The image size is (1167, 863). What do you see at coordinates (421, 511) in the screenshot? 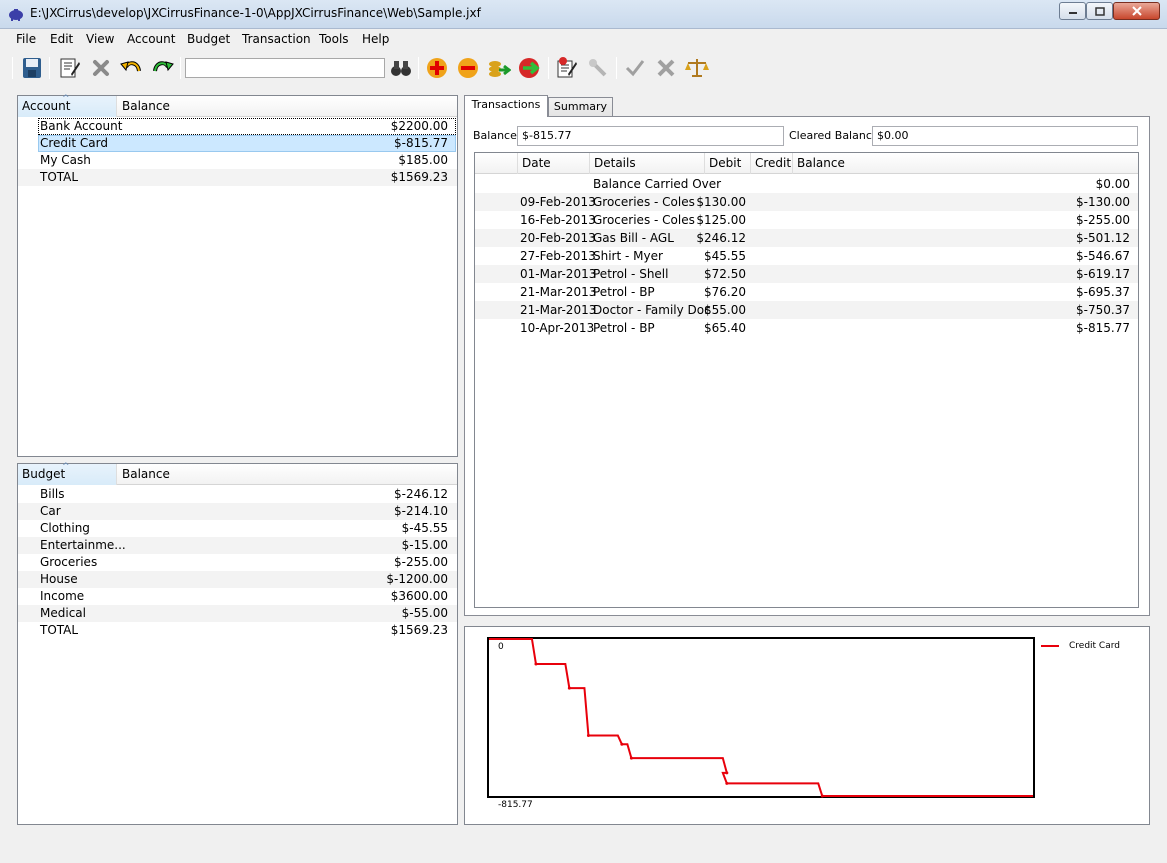
I see `budget-balance: $-214.10` at bounding box center [421, 511].